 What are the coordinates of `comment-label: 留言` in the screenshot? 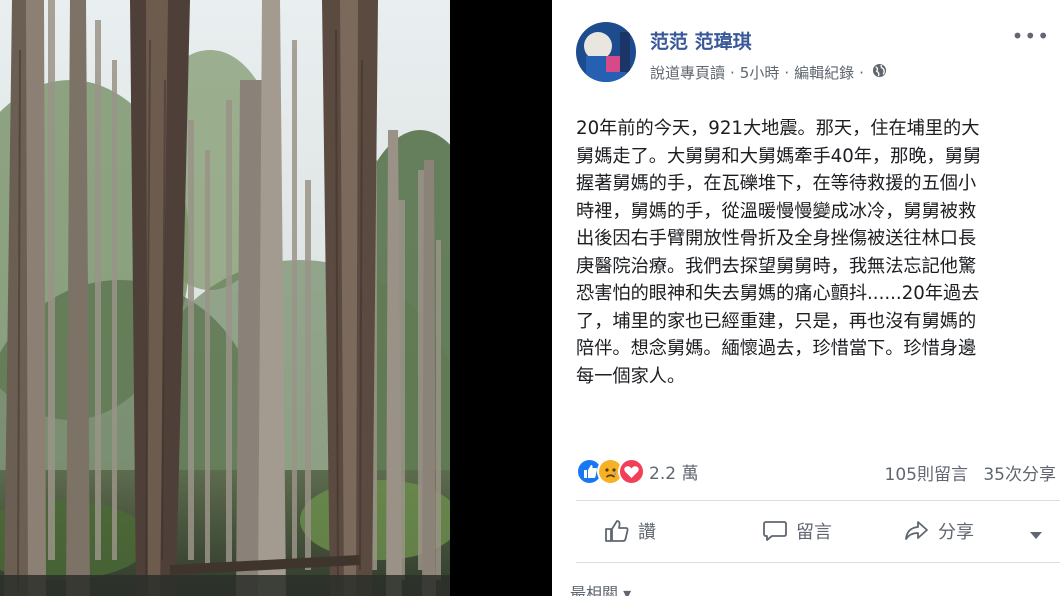 It's located at (814, 532).